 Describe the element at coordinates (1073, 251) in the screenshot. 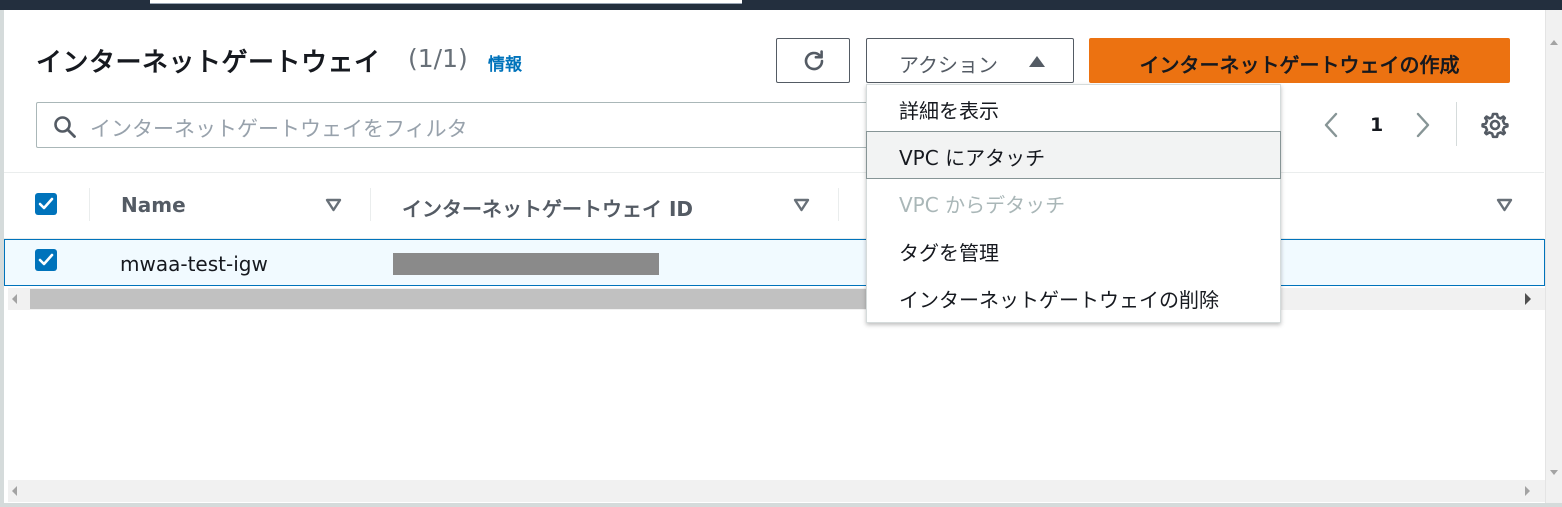

I see `menu-item-manage-tags: タグを管理` at that location.